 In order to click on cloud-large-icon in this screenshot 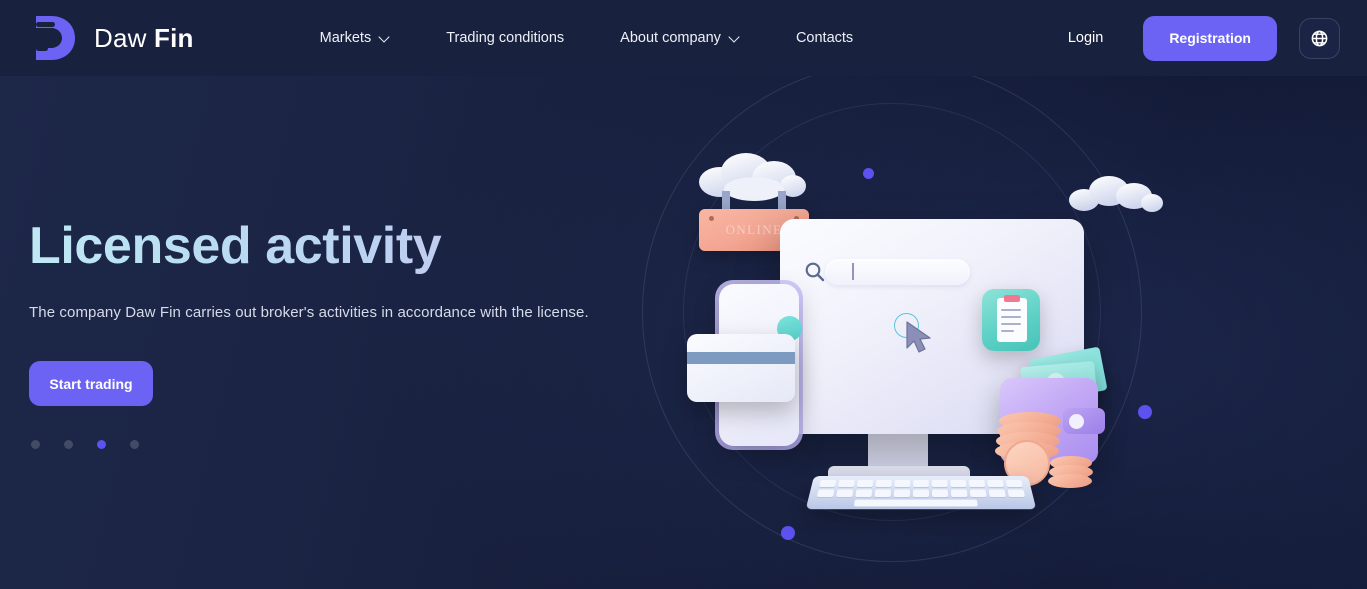, I will do `click(752, 177)`.